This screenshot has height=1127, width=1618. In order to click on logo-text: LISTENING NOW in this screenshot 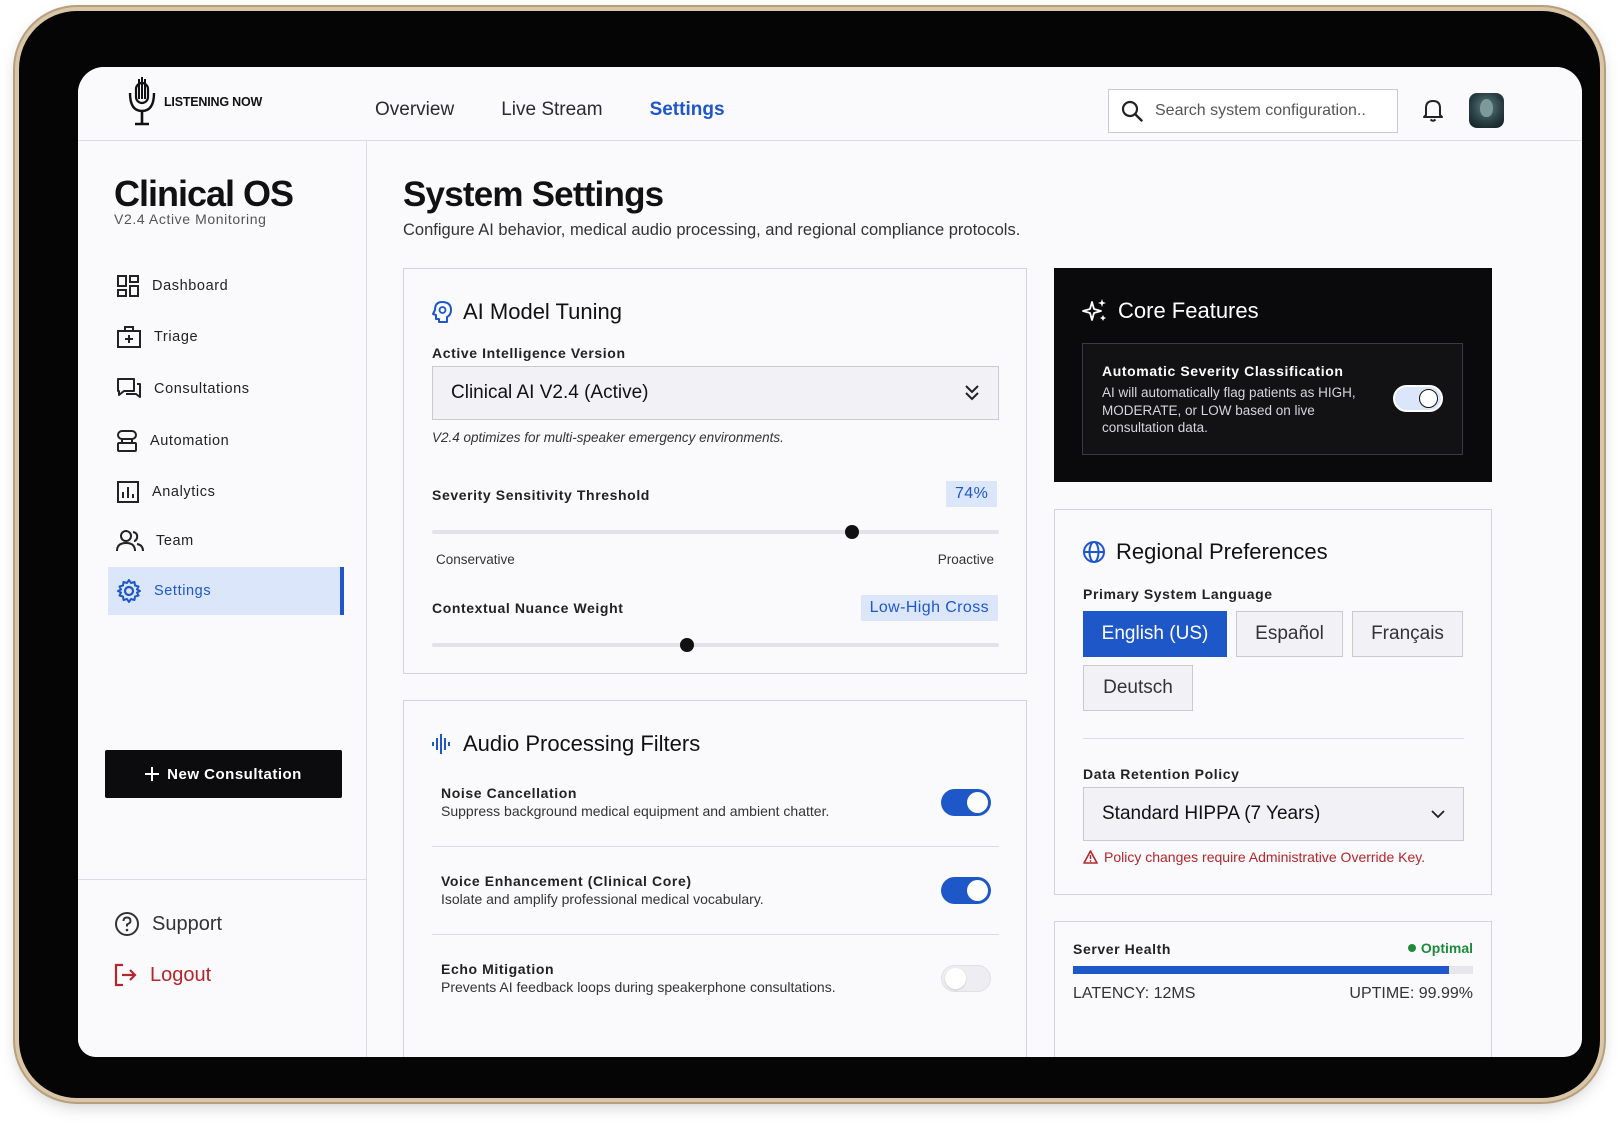, I will do `click(213, 102)`.